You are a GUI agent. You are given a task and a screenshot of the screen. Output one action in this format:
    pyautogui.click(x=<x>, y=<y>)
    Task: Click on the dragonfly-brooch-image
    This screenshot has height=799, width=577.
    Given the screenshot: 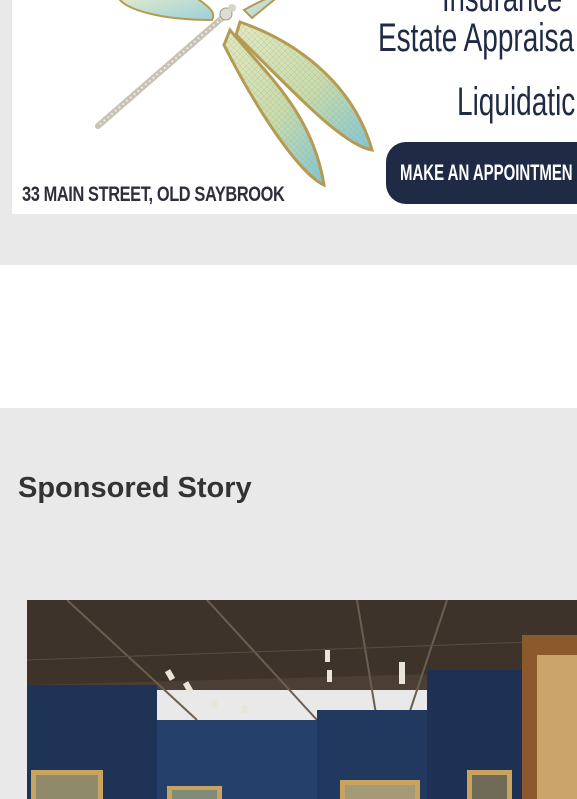 What is the action you would take?
    pyautogui.click(x=235, y=94)
    